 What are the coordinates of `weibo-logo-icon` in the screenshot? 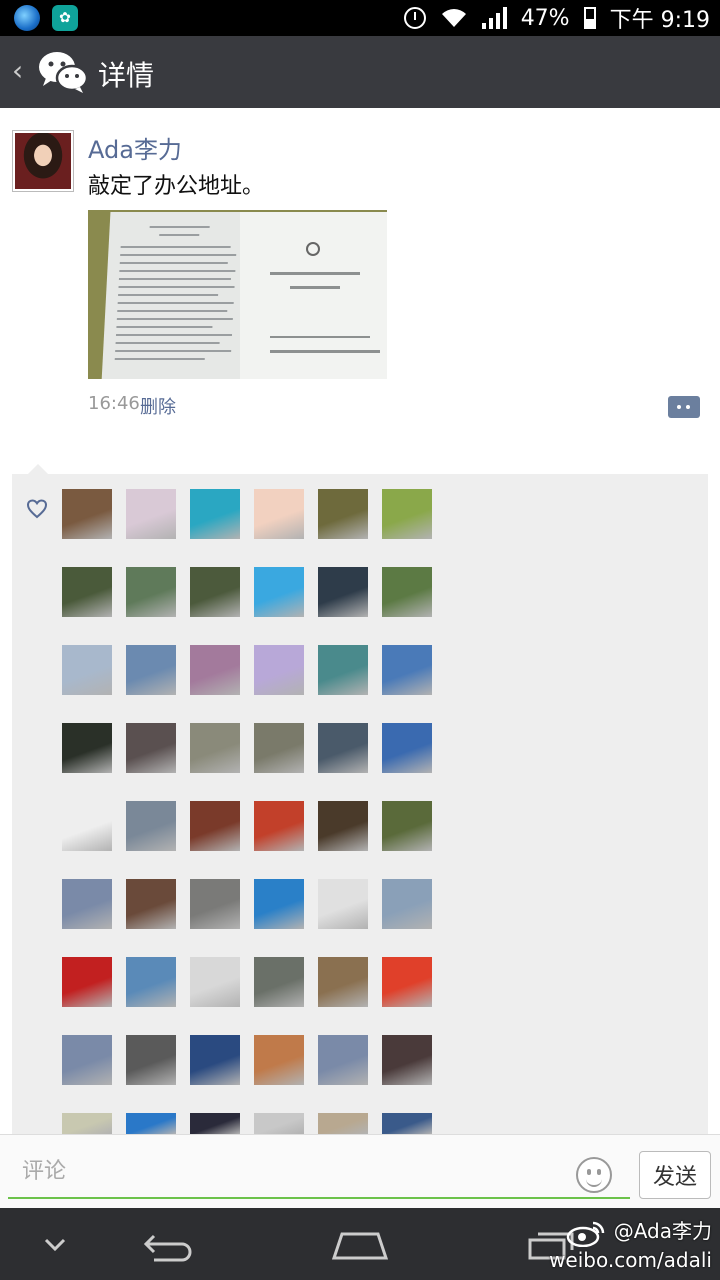 It's located at (586, 1234).